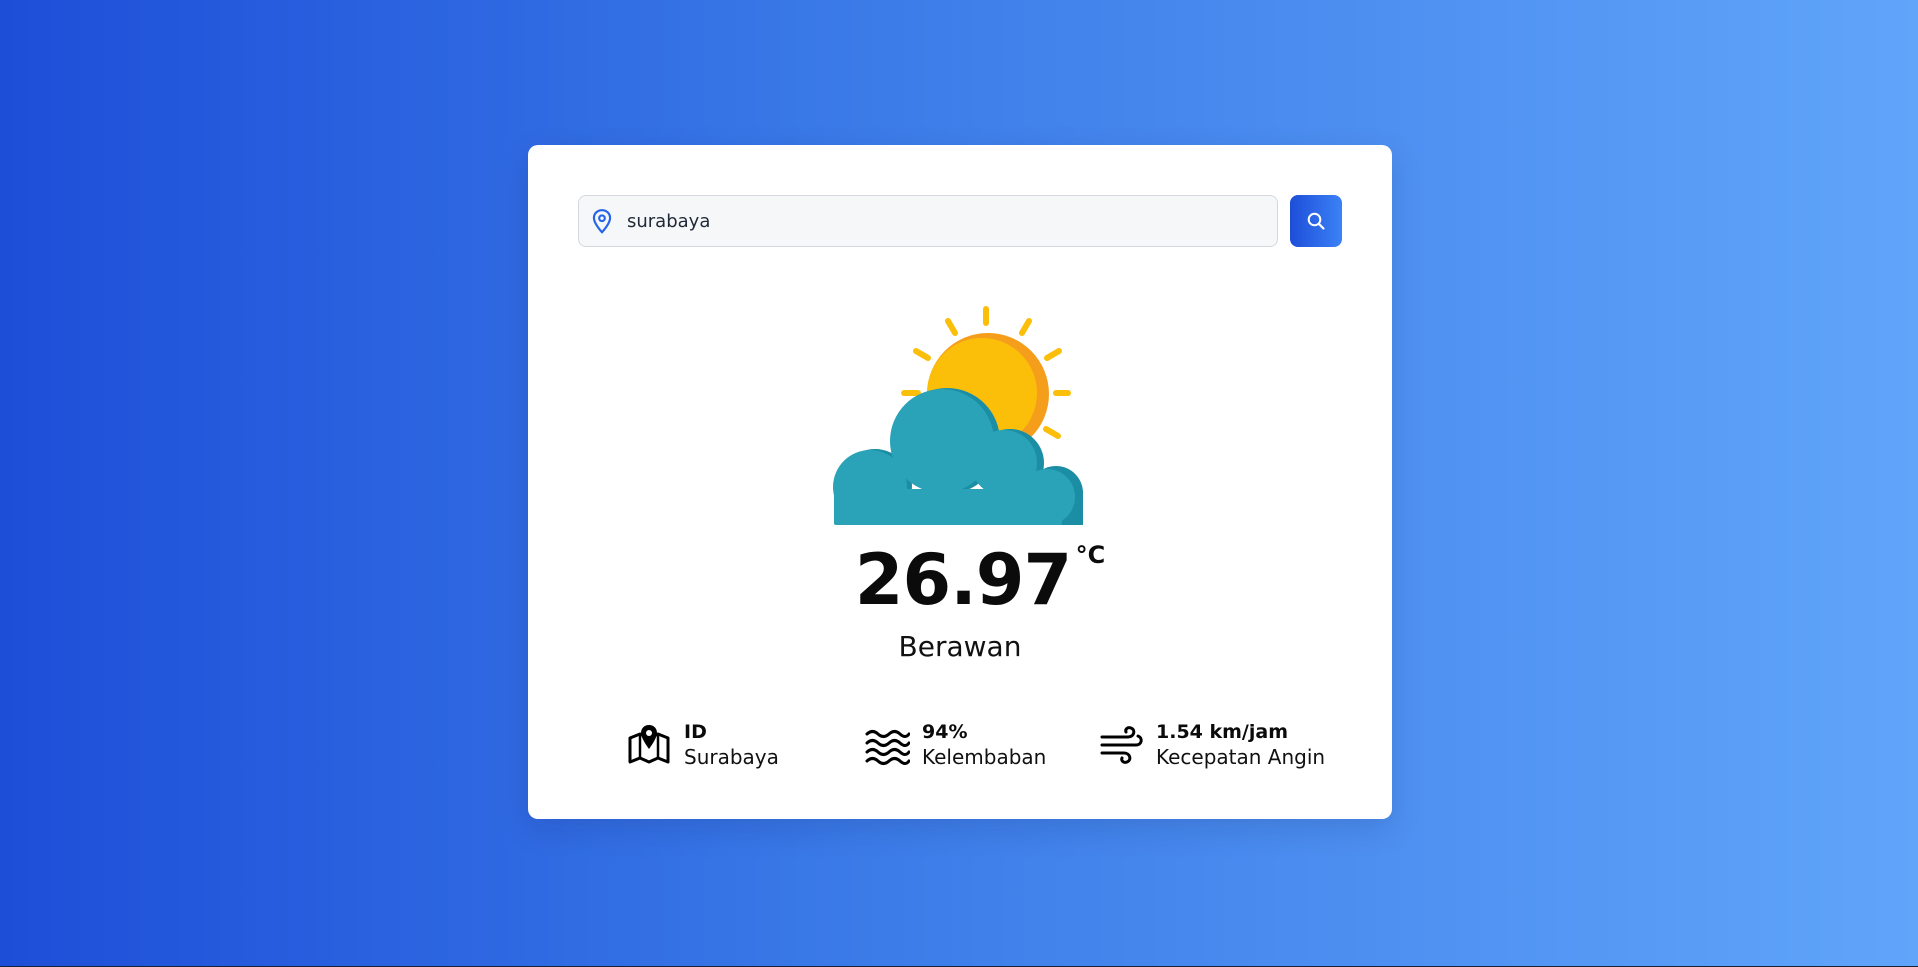  Describe the element at coordinates (602, 221) in the screenshot. I see `location-pin-icon` at that location.